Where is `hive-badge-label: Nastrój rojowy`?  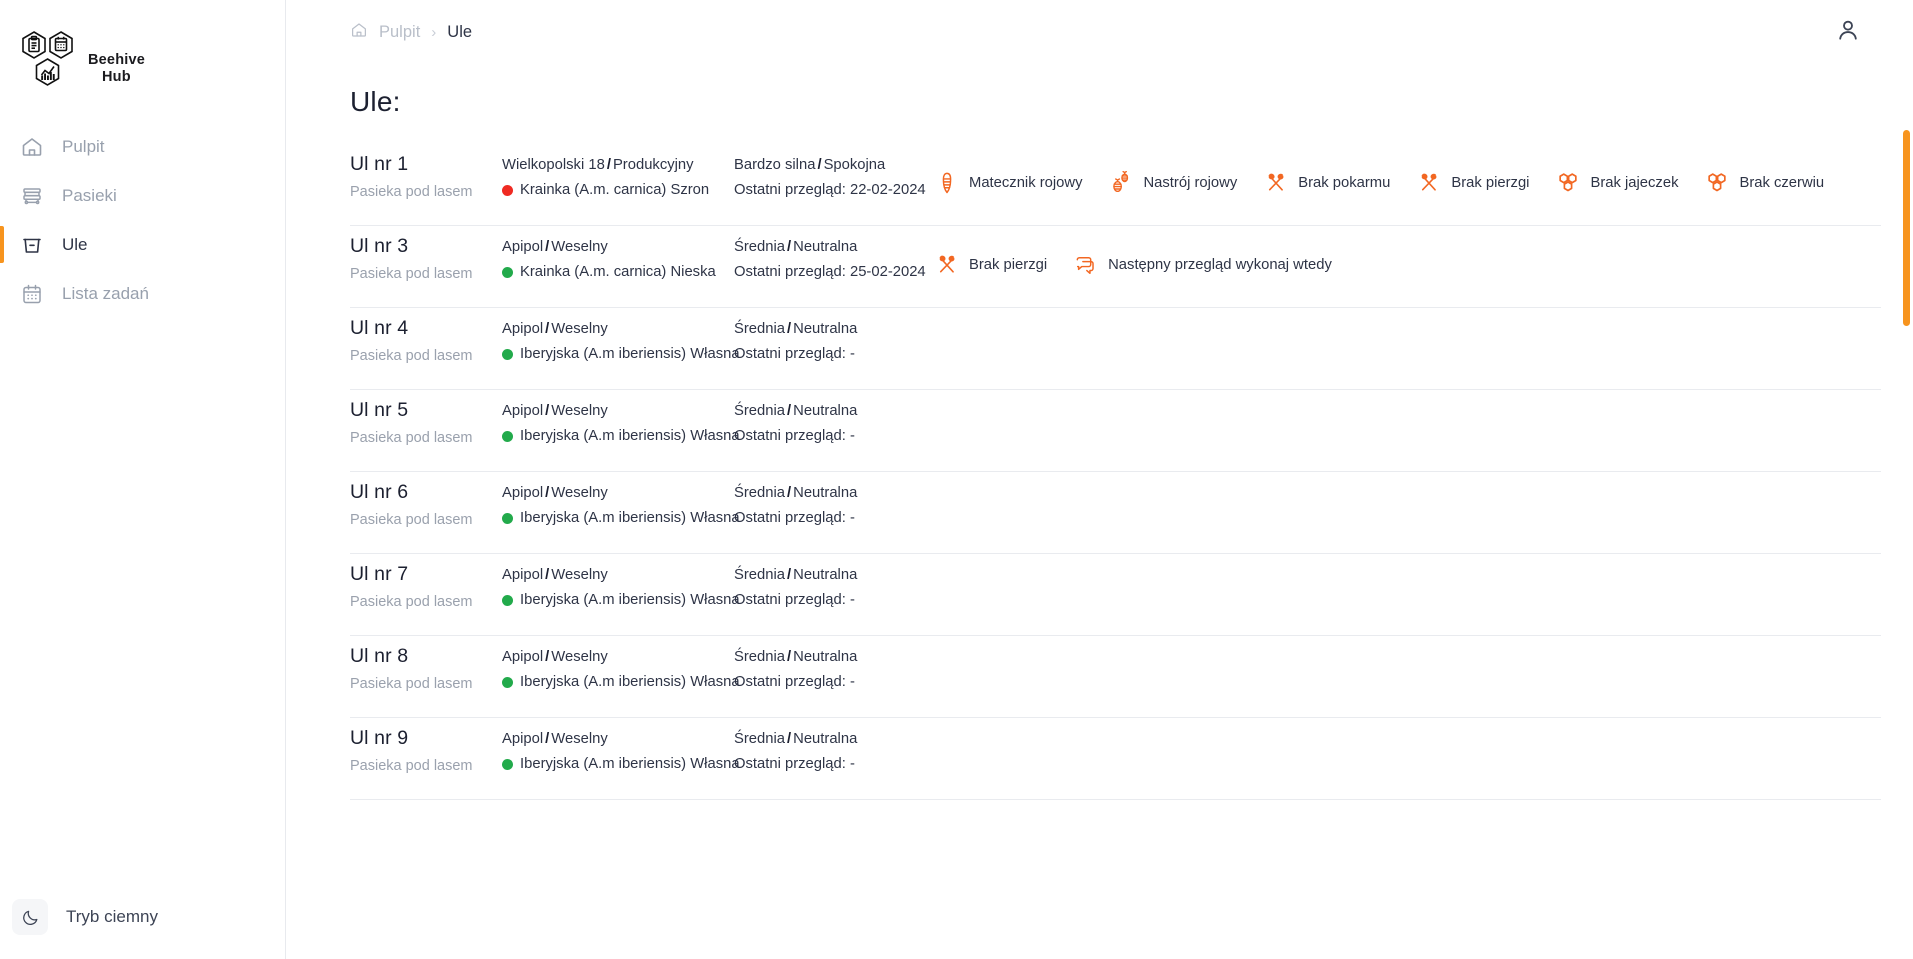 hive-badge-label: Nastrój rojowy is located at coordinates (1190, 183).